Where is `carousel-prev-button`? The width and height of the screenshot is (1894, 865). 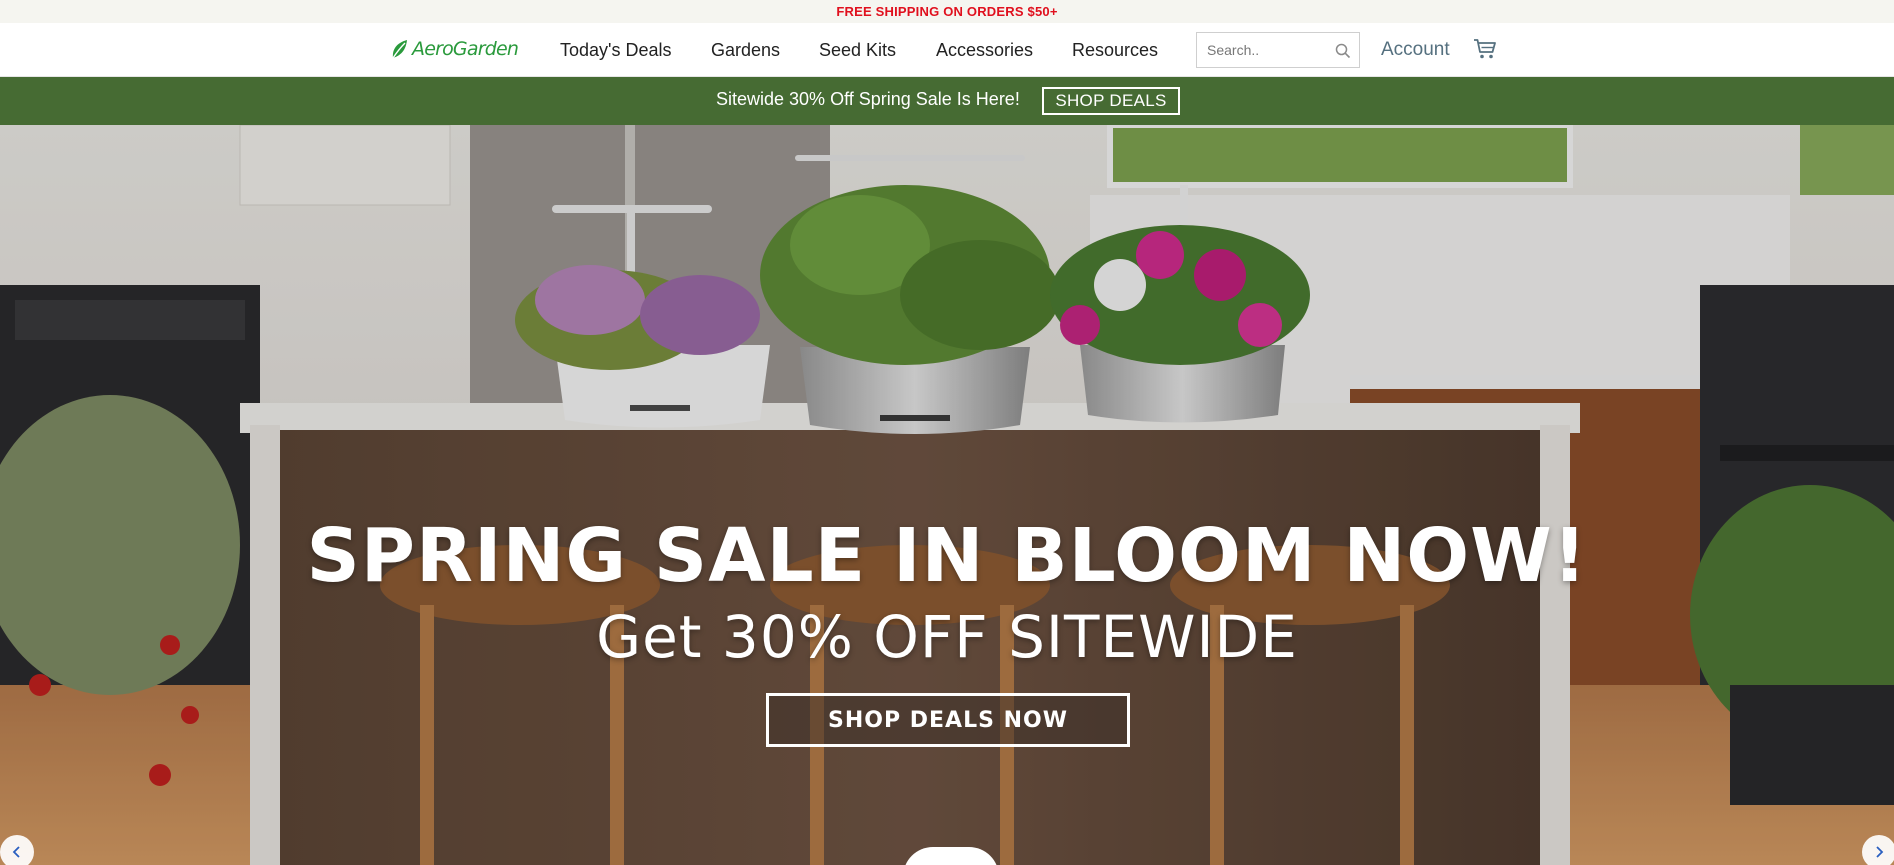 carousel-prev-button is located at coordinates (17, 850).